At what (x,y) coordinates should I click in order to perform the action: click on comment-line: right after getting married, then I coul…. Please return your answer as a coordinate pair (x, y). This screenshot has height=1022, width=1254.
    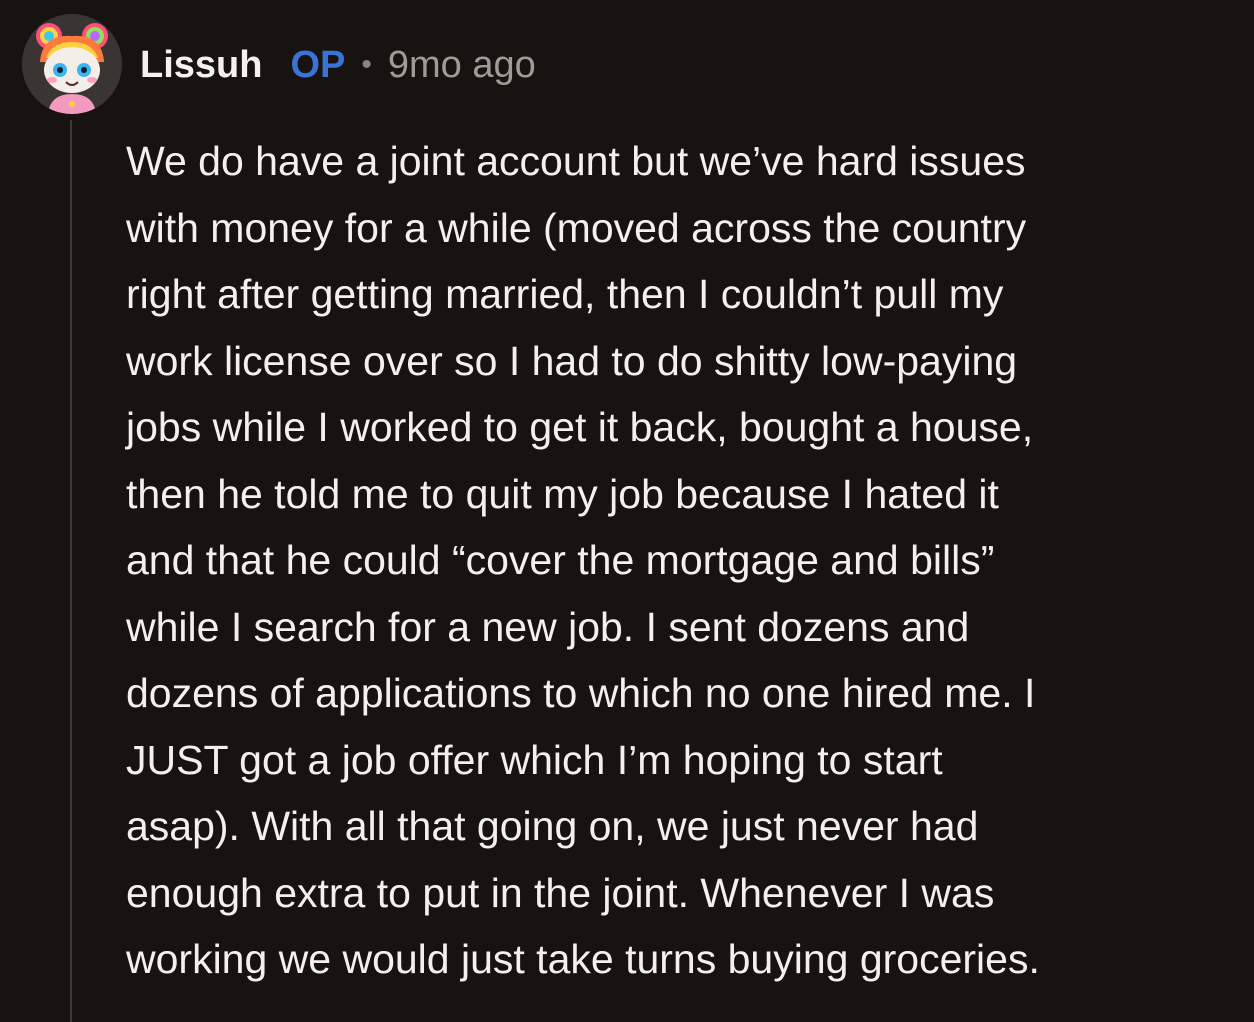
    Looking at the image, I should click on (565, 294).